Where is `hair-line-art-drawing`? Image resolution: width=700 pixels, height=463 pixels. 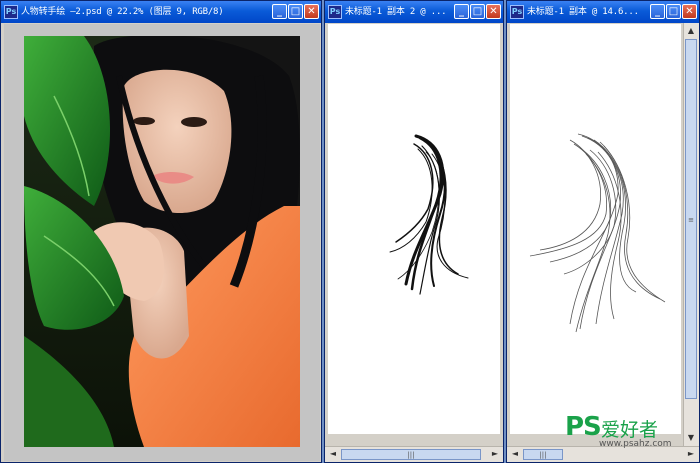
hair-line-art-drawing is located at coordinates (597, 233).